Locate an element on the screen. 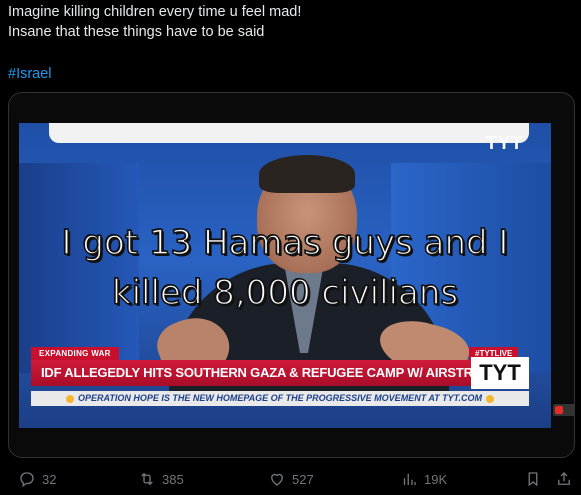 The height and width of the screenshot is (495, 581). like-count: 527 is located at coordinates (303, 479).